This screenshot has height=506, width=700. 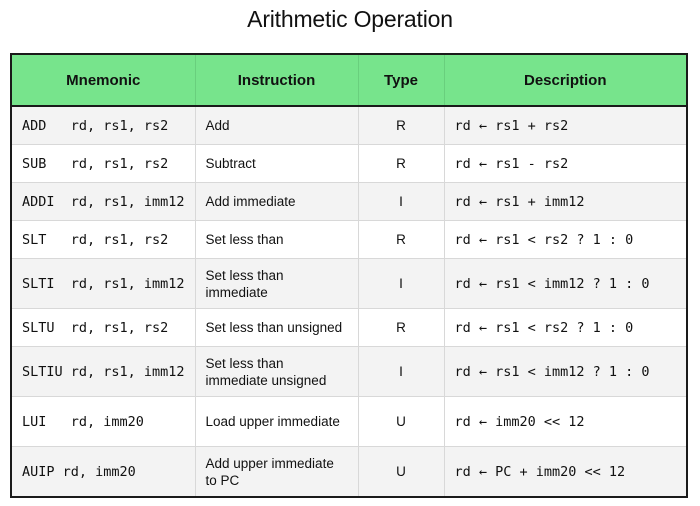 What do you see at coordinates (565, 472) in the screenshot?
I see `description-cell: rd ← PC + imm20 << 12` at bounding box center [565, 472].